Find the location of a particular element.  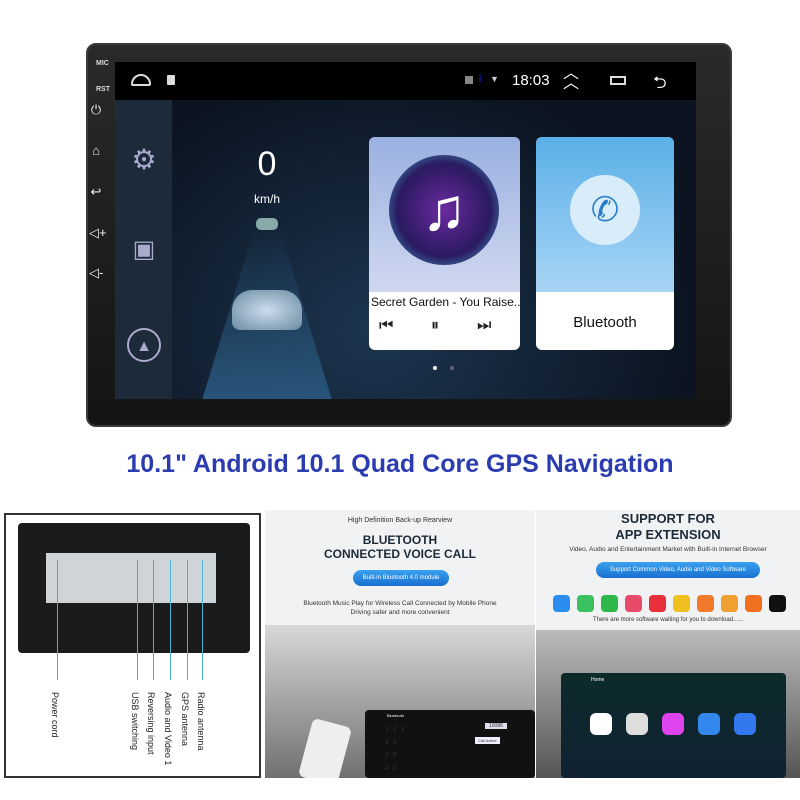

bluetooth-label: Bluetooth is located at coordinates (605, 322).